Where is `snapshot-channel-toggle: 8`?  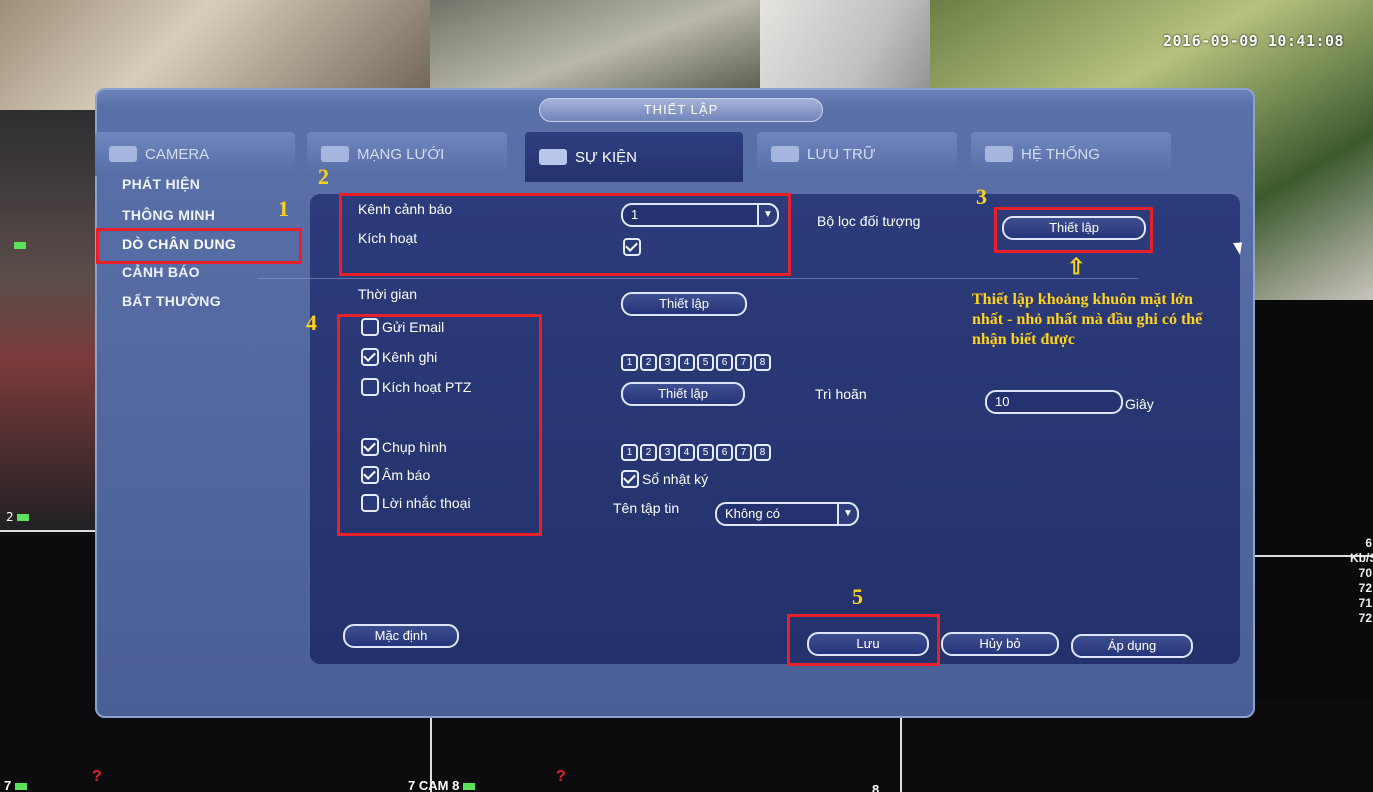 snapshot-channel-toggle: 8 is located at coordinates (762, 452).